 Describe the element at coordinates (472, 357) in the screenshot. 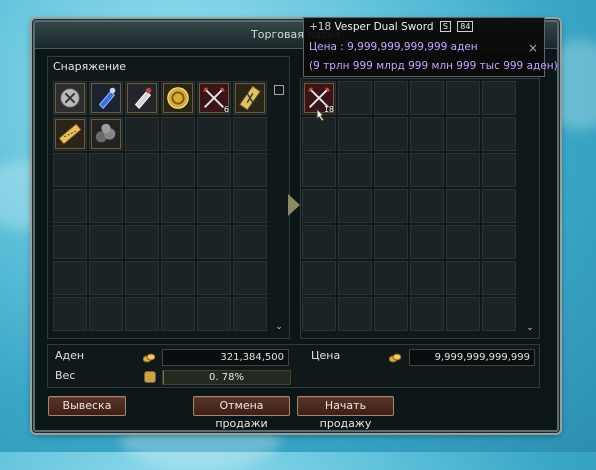

I see `total-price-field: 9,999,999,999,999` at that location.